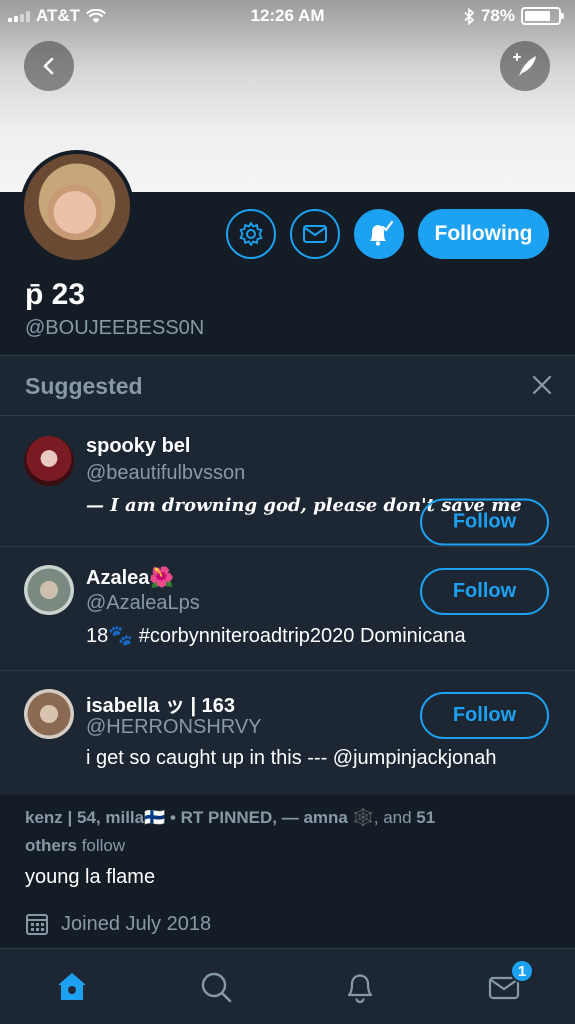 The width and height of the screenshot is (575, 1024). What do you see at coordinates (382, 233) in the screenshot?
I see `bell-check-icon` at bounding box center [382, 233].